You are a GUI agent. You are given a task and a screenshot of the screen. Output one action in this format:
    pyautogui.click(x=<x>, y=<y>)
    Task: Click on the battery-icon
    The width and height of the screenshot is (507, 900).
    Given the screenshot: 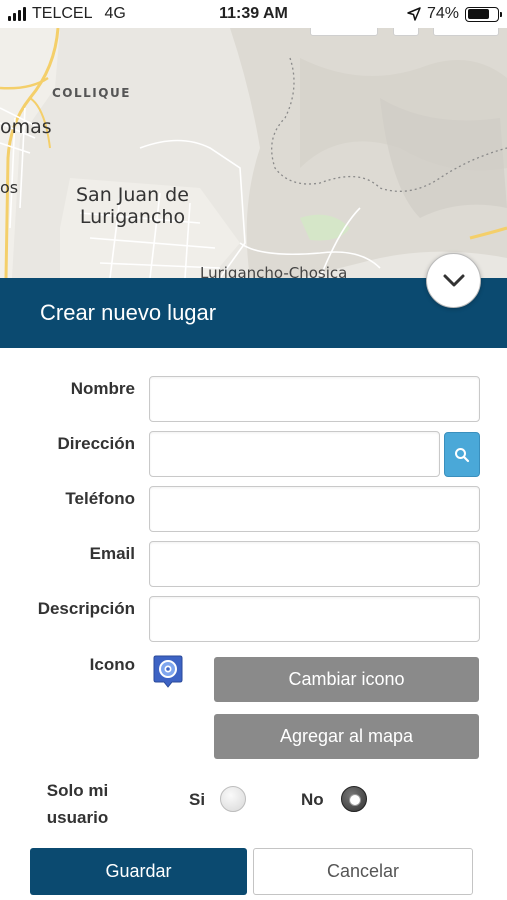 What is the action you would take?
    pyautogui.click(x=483, y=14)
    